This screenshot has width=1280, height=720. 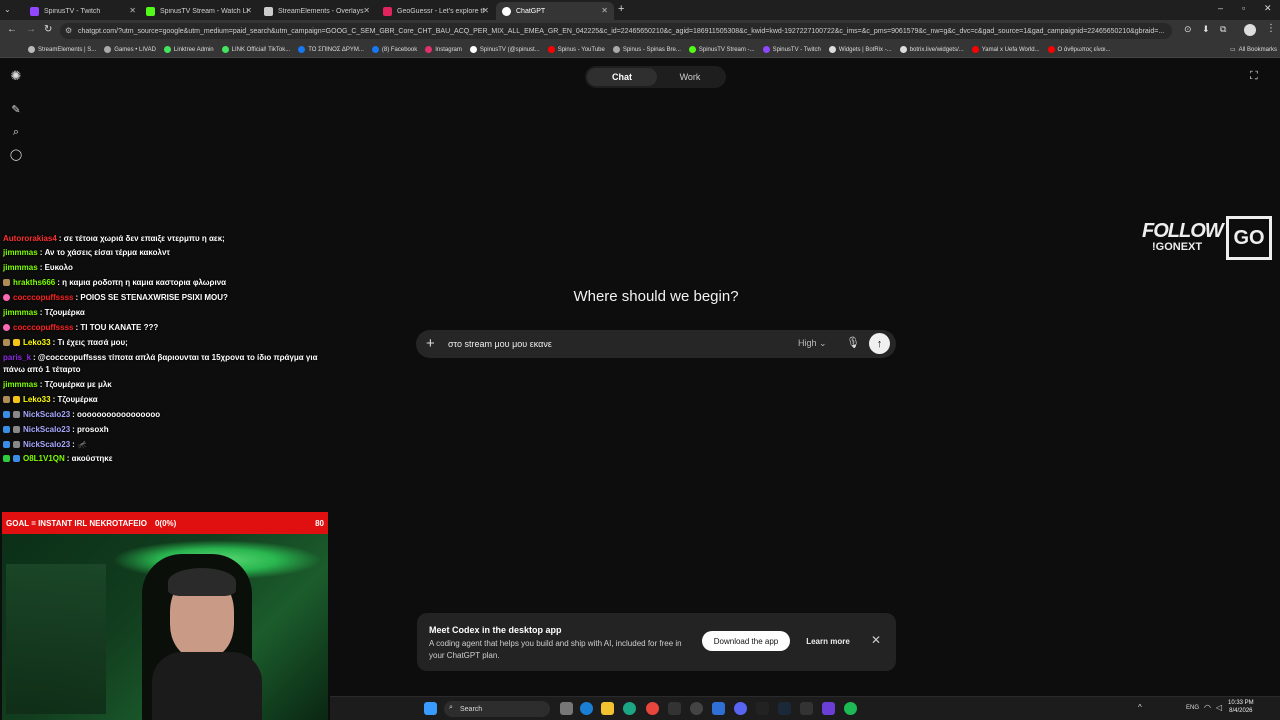 What do you see at coordinates (828, 708) in the screenshot?
I see `grid-app-icon` at bounding box center [828, 708].